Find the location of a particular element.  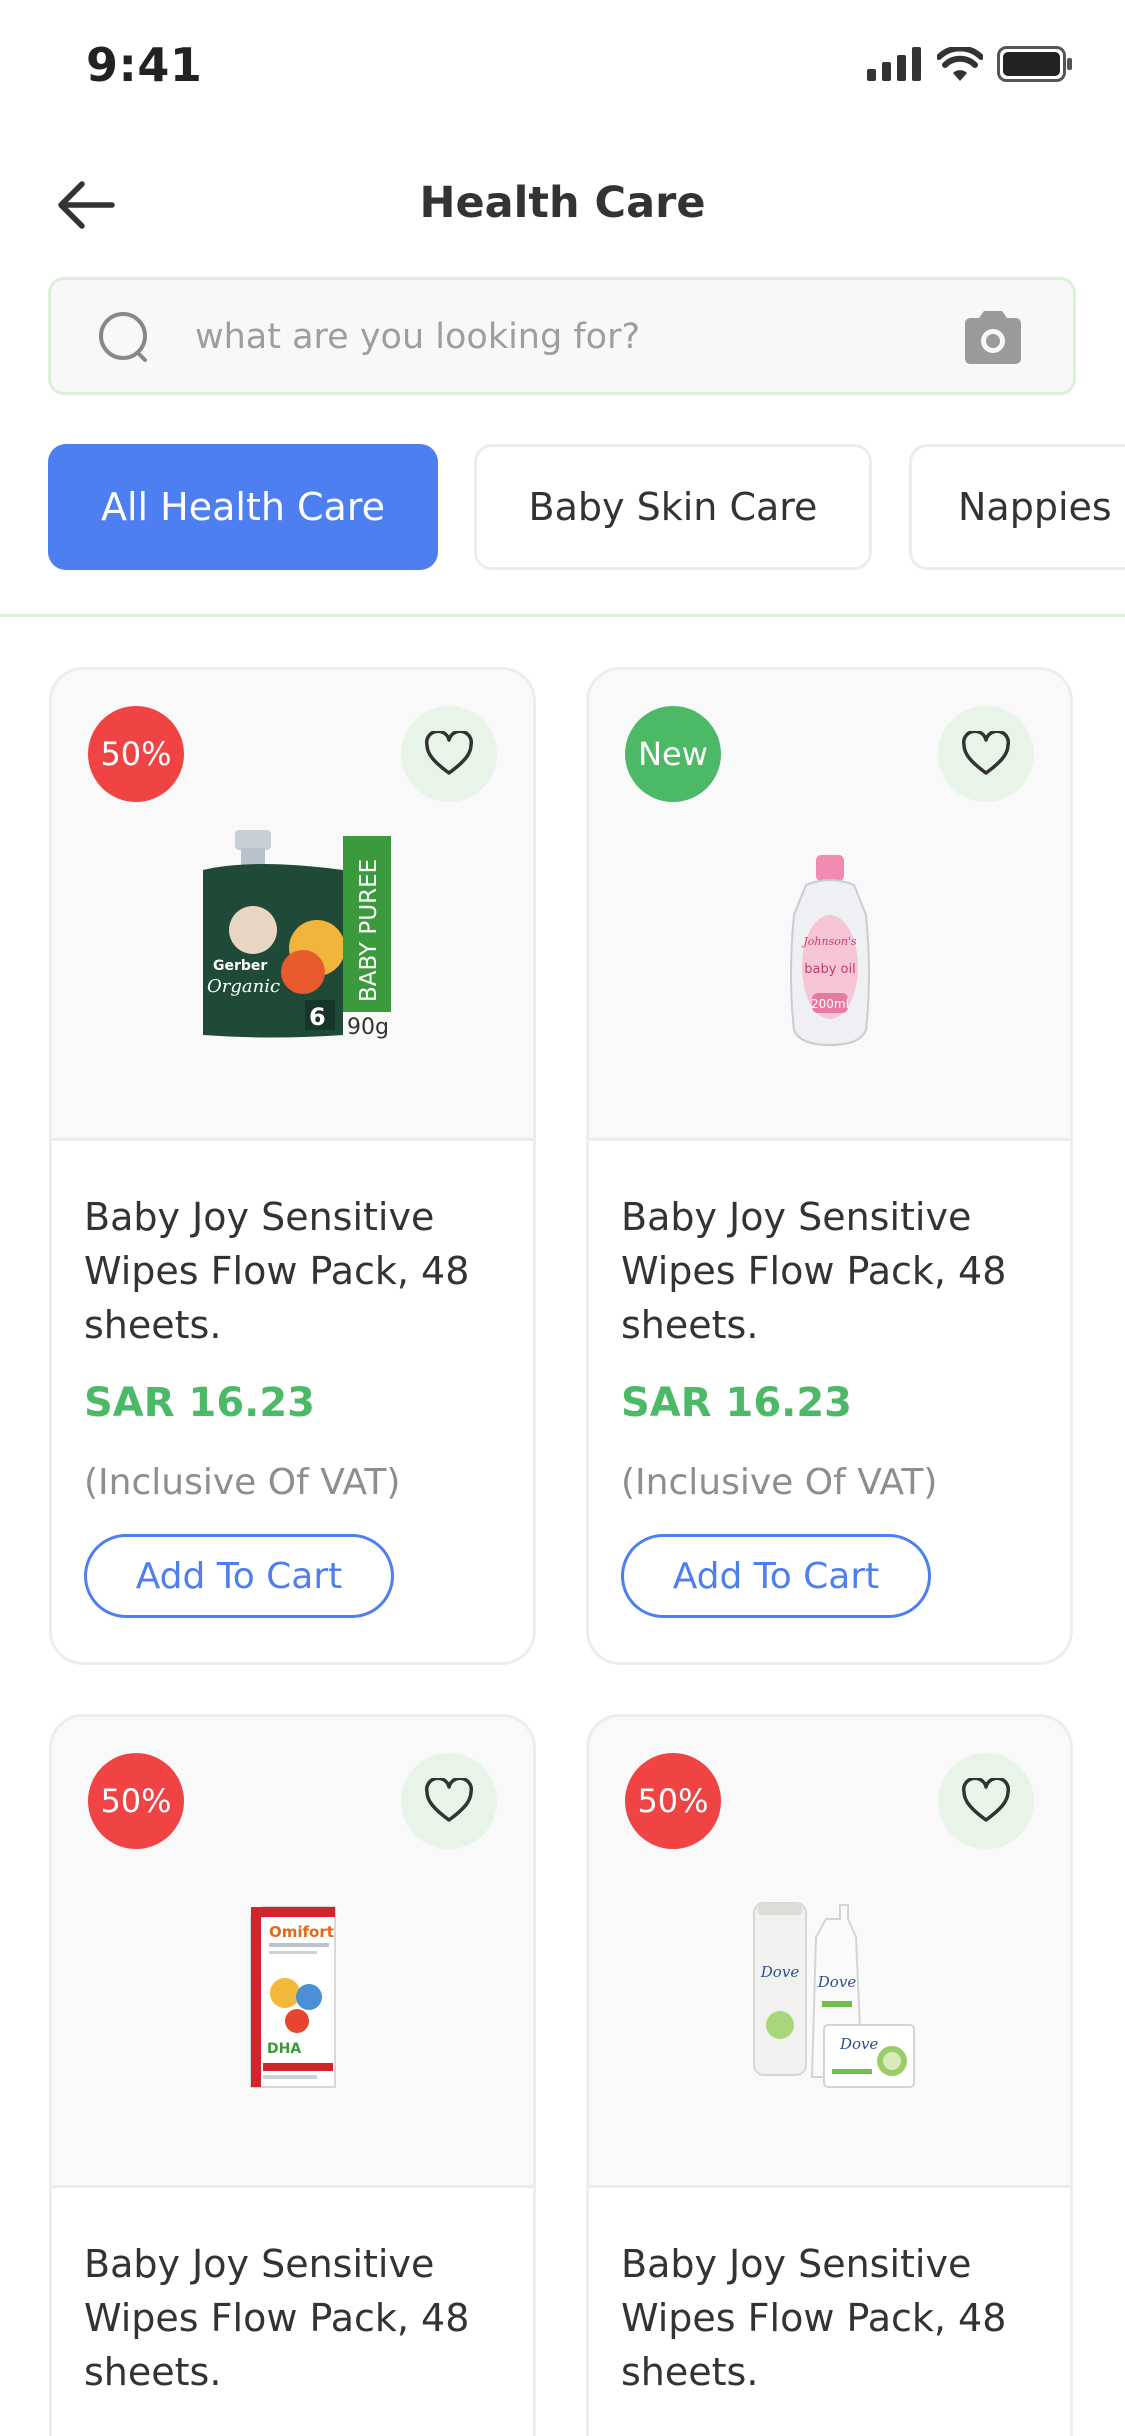

puree-line: Organic is located at coordinates (243, 986).